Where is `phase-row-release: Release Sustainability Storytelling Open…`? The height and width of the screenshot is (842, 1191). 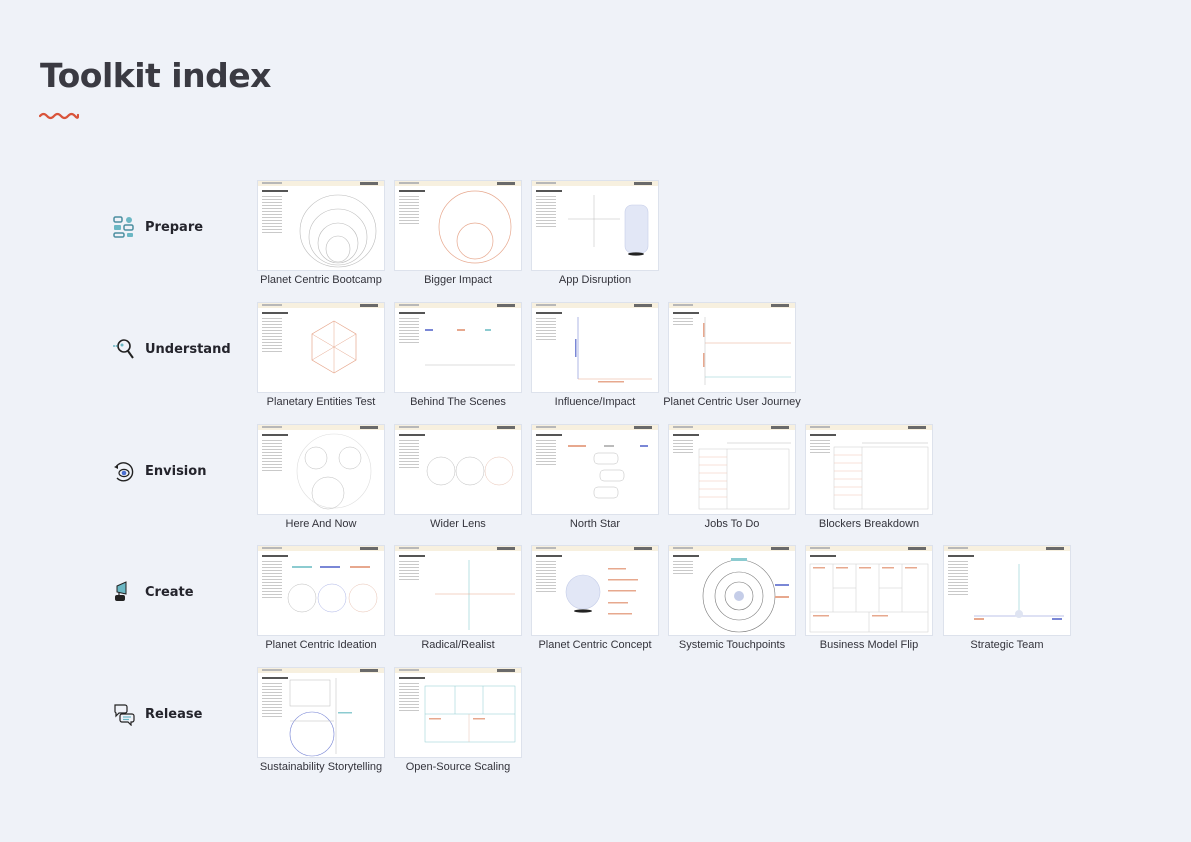 phase-row-release: Release Sustainability Storytelling Open… is located at coordinates (595, 725).